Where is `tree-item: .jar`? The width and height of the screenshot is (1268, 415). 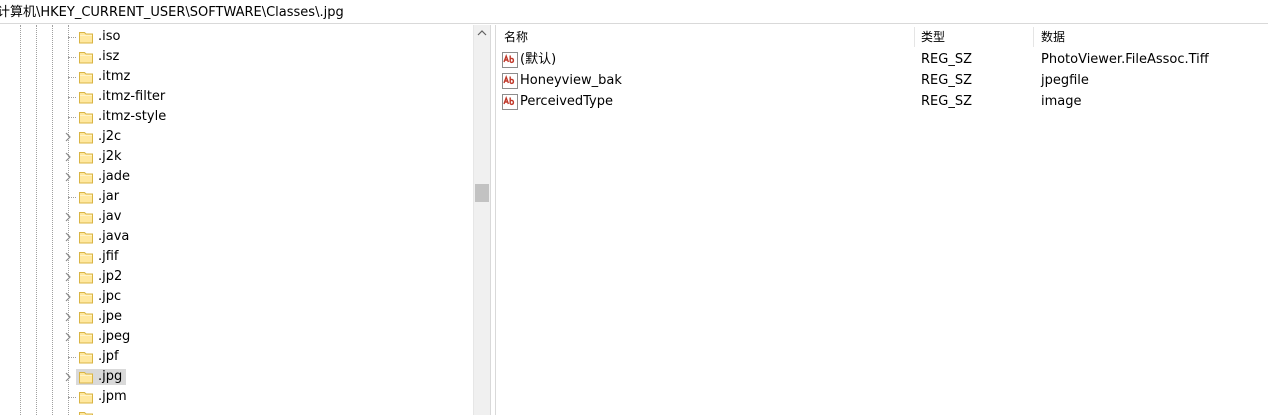
tree-item: .jar is located at coordinates (236, 197).